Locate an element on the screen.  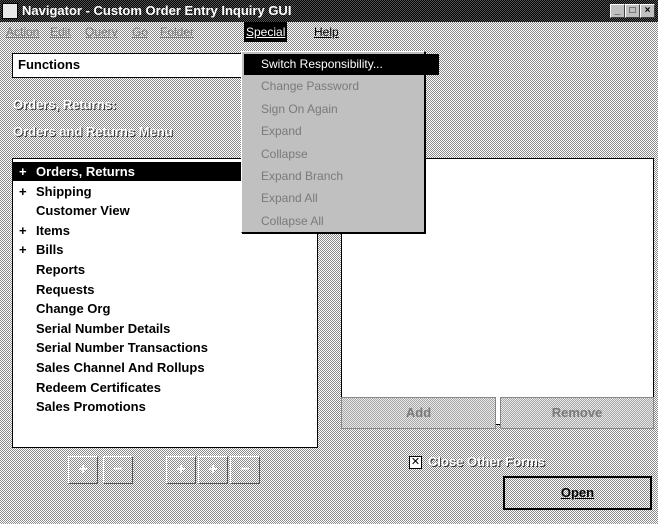
tree-item-label: Items is located at coordinates (53, 230).